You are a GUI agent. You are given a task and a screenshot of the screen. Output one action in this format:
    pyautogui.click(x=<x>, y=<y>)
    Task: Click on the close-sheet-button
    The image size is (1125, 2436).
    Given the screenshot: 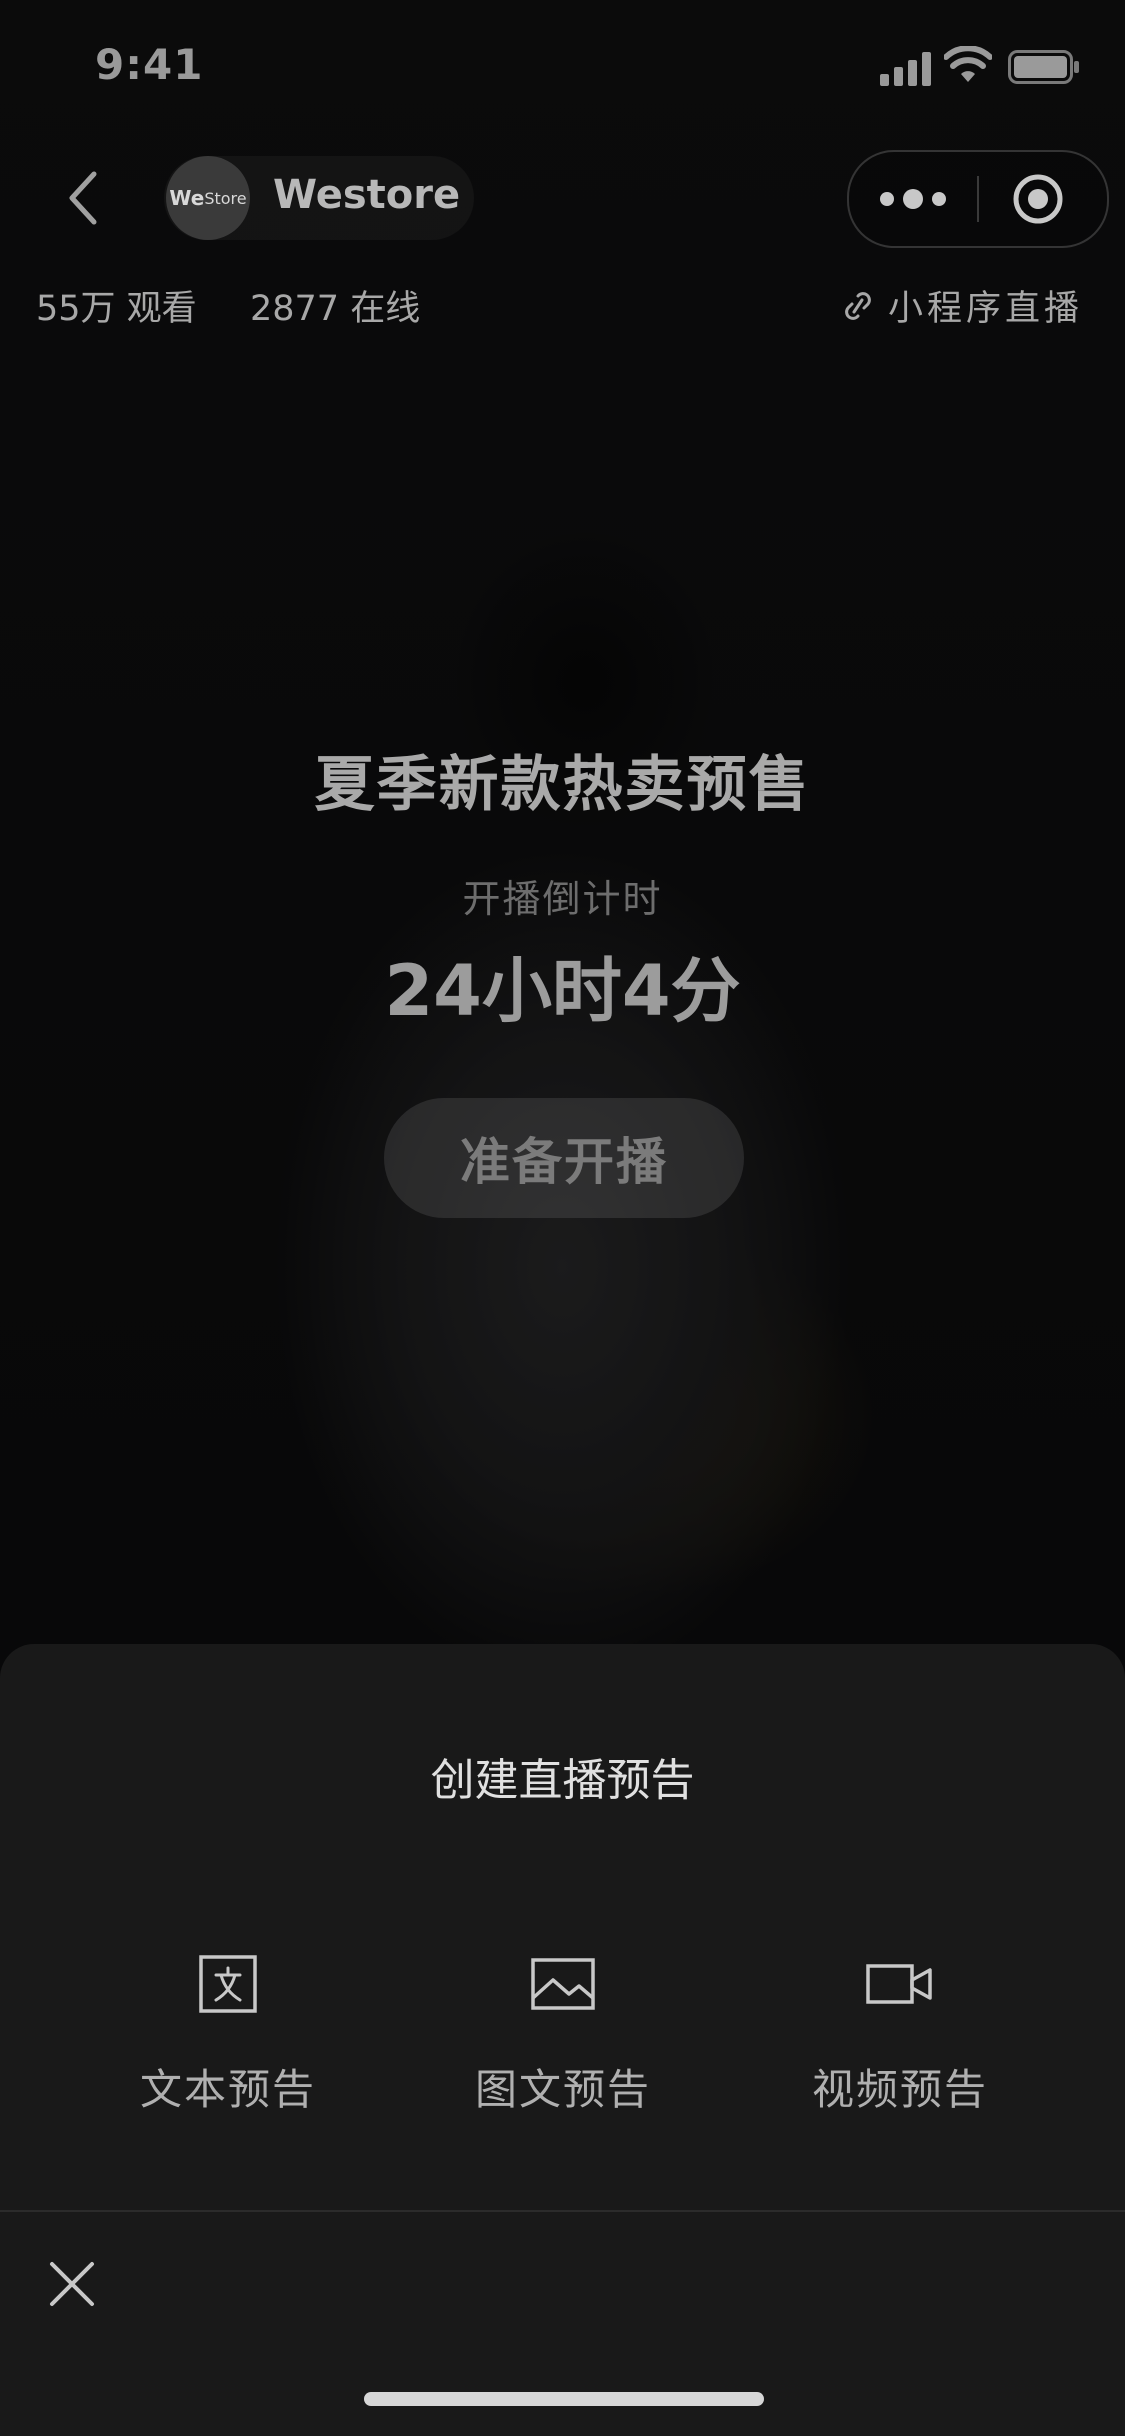 What is the action you would take?
    pyautogui.click(x=72, y=2284)
    